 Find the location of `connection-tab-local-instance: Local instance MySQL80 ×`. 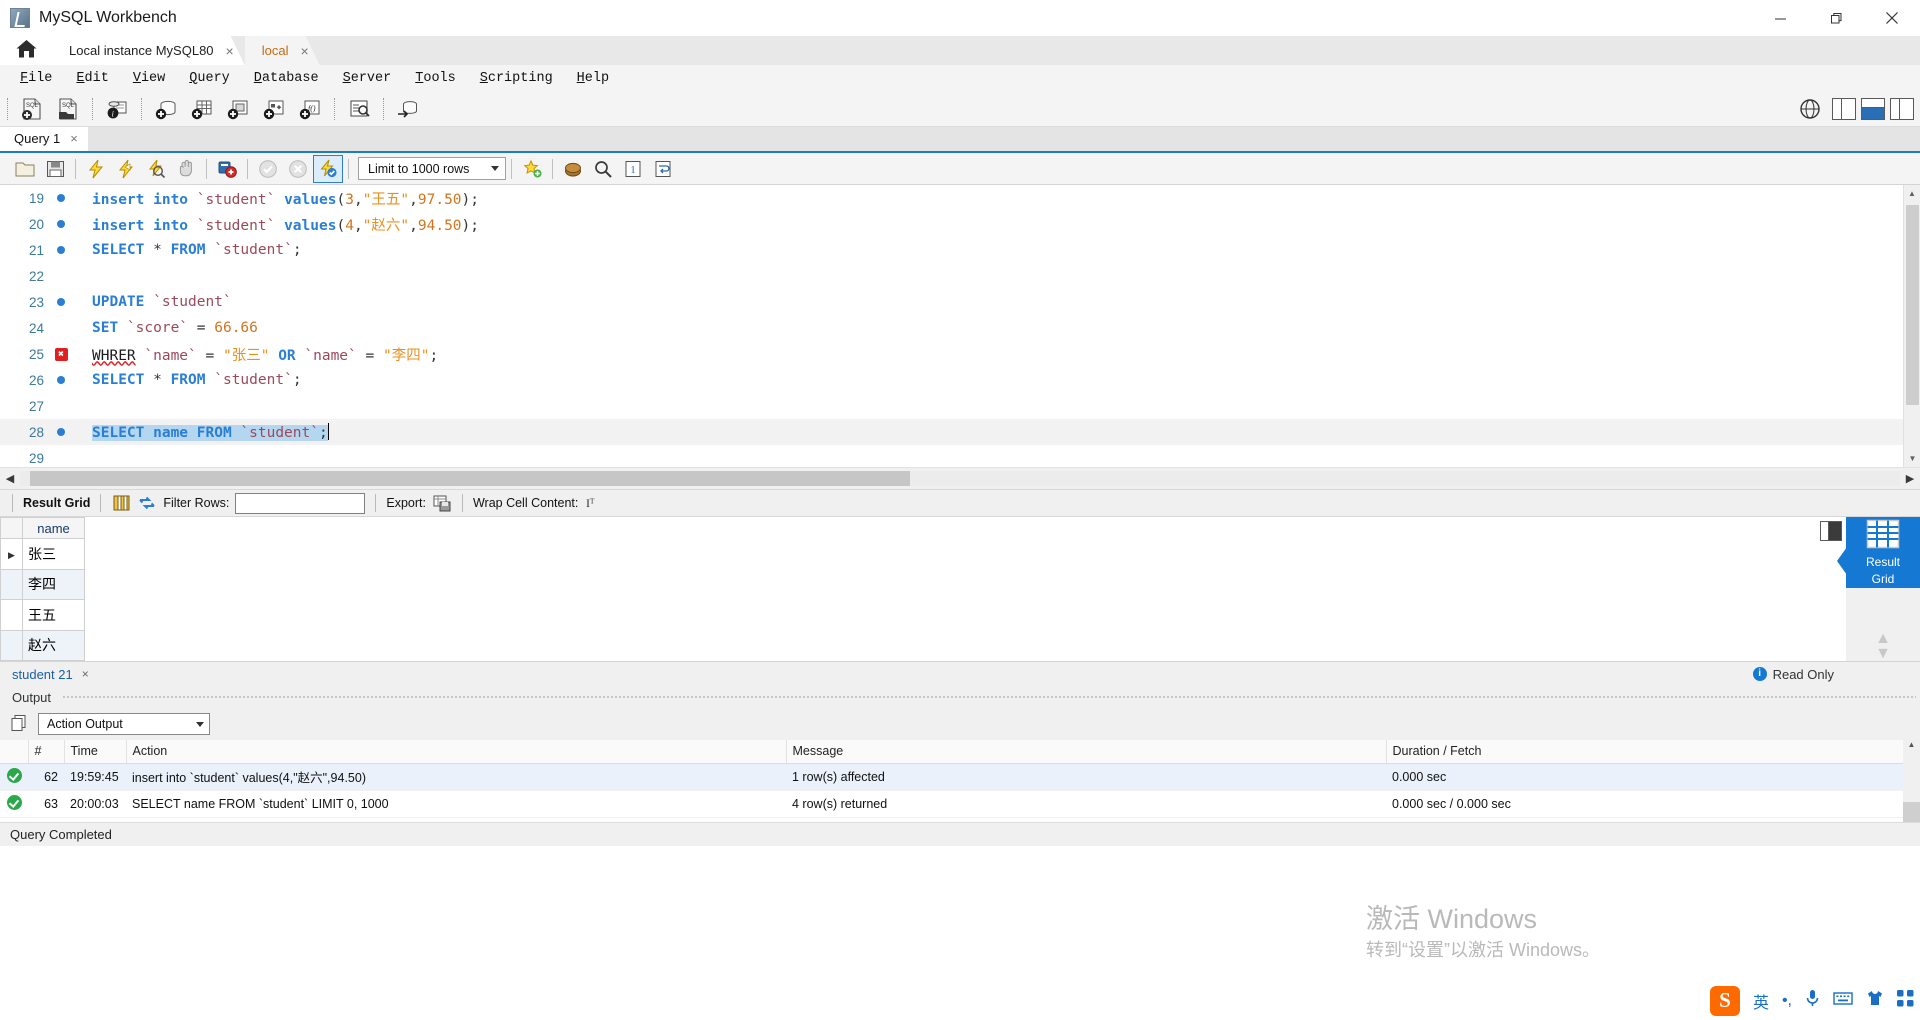

connection-tab-local-instance: Local instance MySQL80 × is located at coordinates (148, 50).